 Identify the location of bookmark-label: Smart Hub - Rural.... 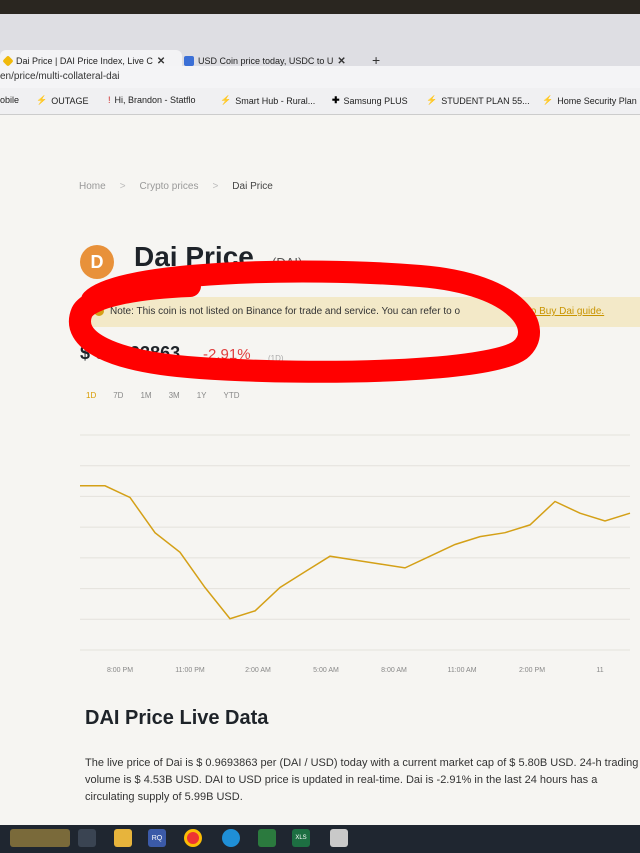
(275, 100).